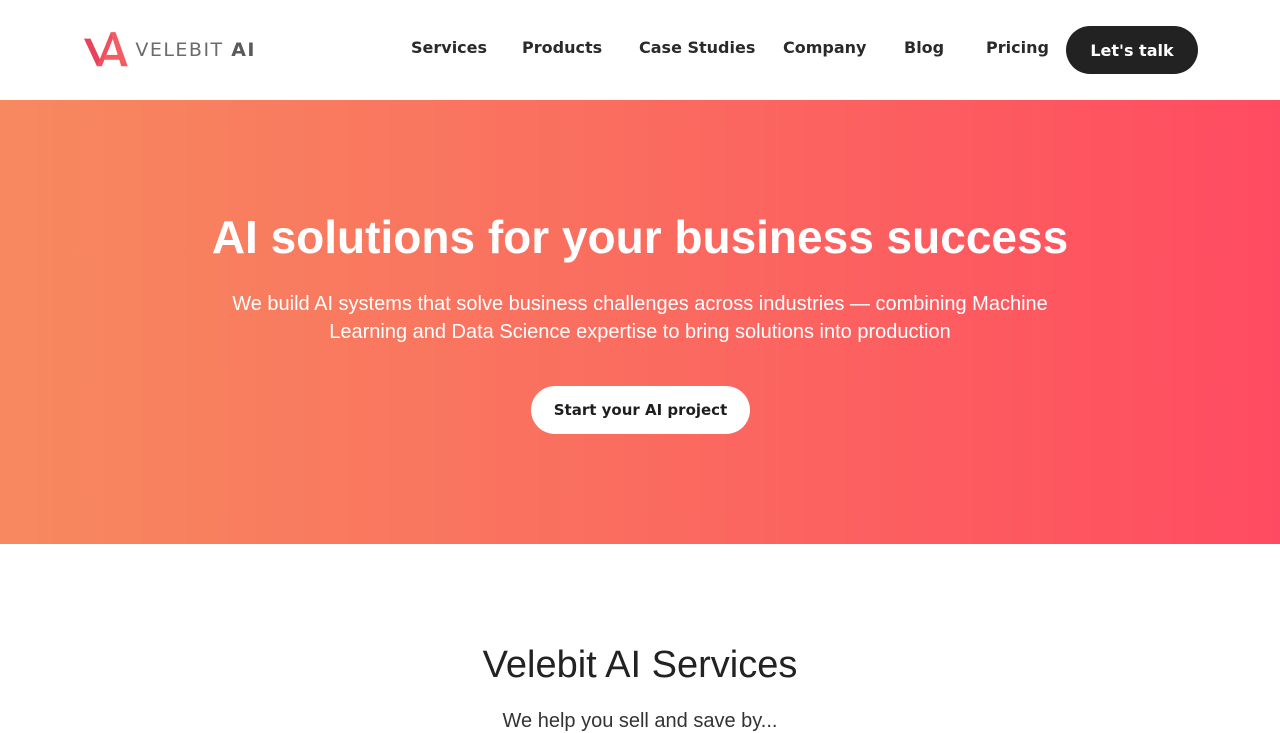  I want to click on start-ai-project-button: Start your AI project, so click(640, 410).